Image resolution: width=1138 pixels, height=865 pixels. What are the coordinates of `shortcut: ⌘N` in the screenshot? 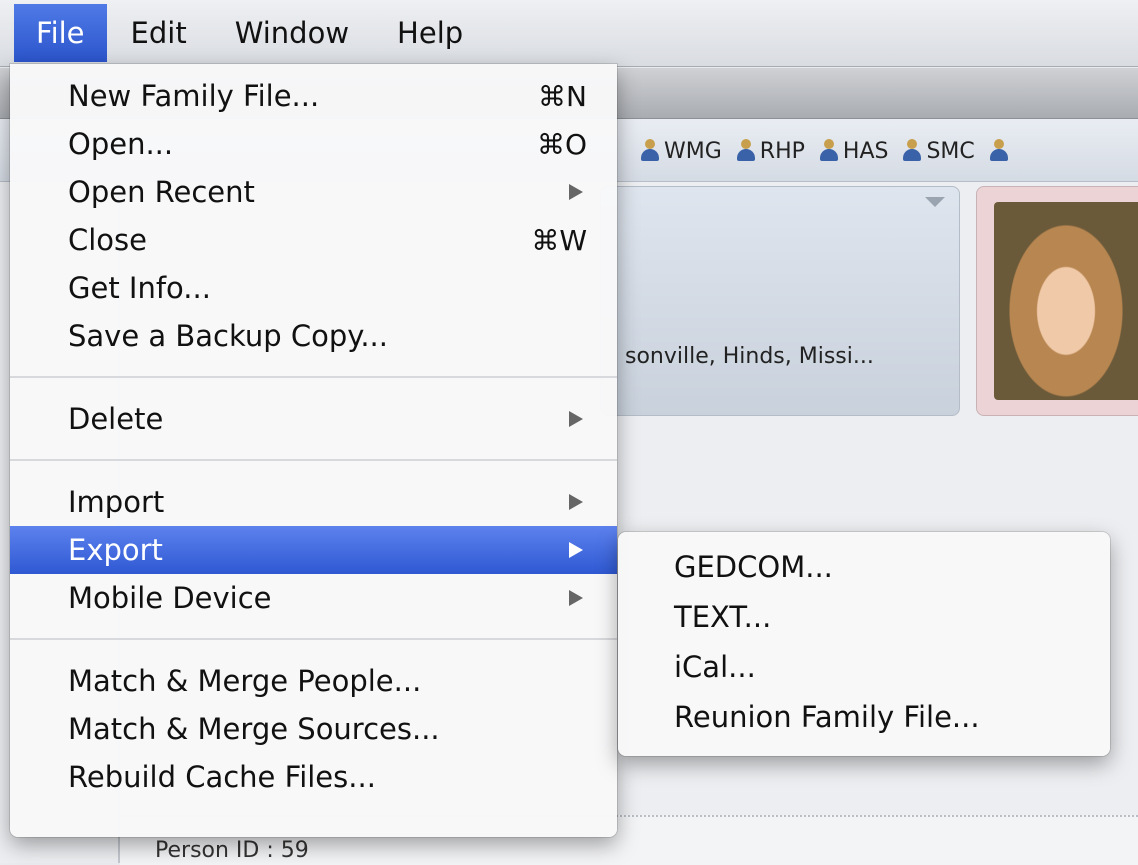 It's located at (562, 96).